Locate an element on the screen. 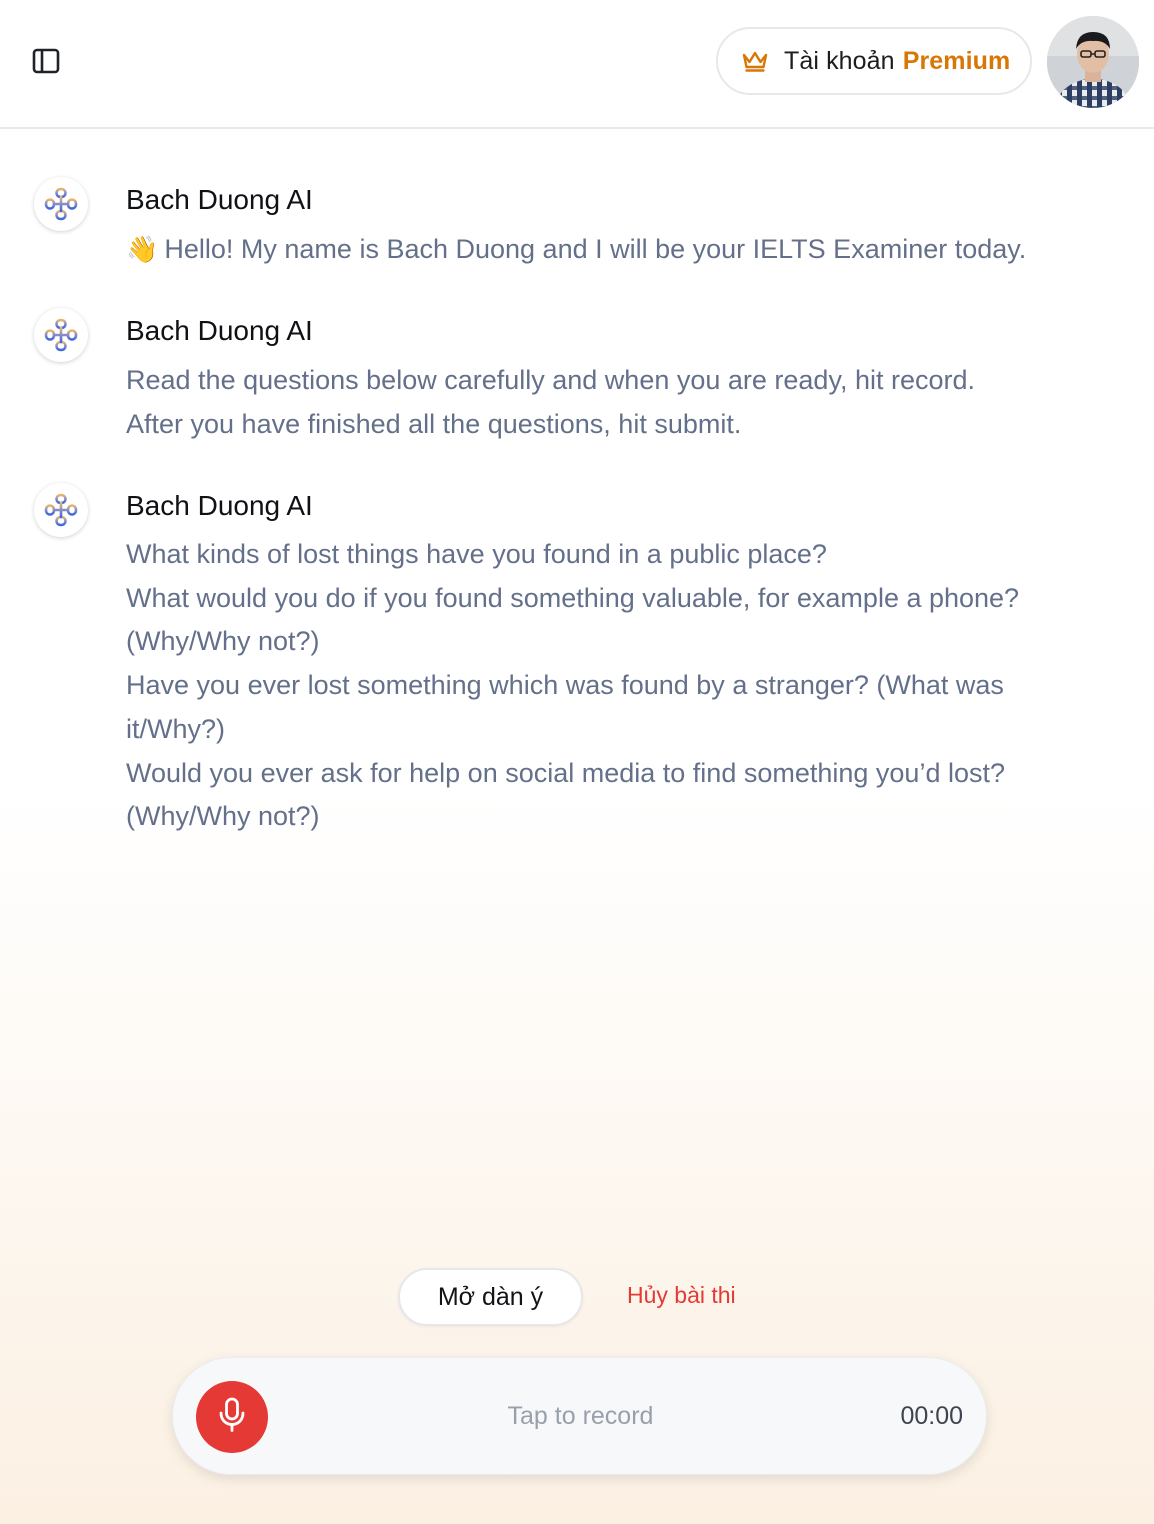 The width and height of the screenshot is (1154, 1524). premium-label: Tài khoản Premium is located at coordinates (897, 61).